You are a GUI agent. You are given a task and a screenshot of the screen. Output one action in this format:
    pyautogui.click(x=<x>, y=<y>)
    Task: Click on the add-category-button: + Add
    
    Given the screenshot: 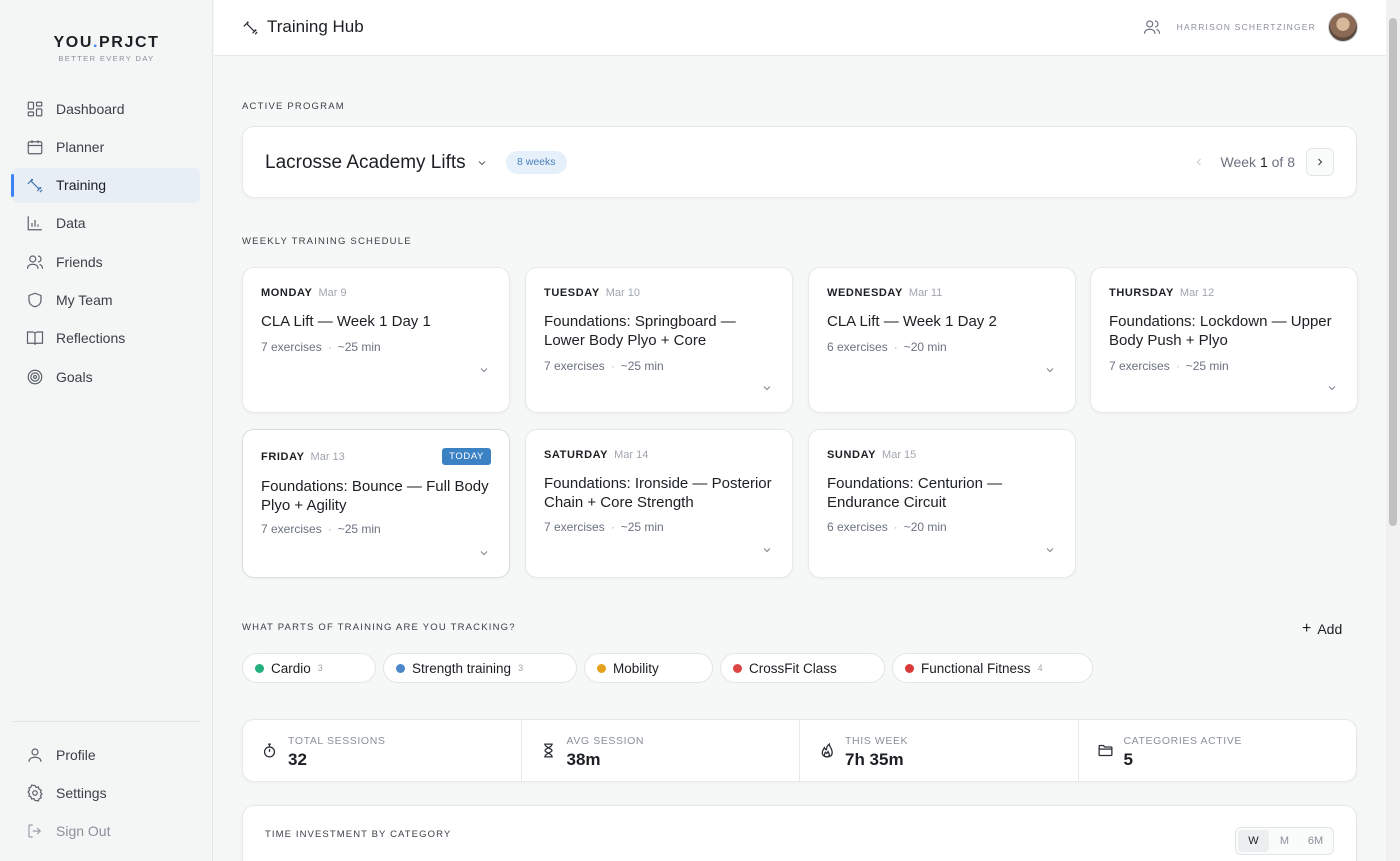 What is the action you would take?
    pyautogui.click(x=1322, y=629)
    